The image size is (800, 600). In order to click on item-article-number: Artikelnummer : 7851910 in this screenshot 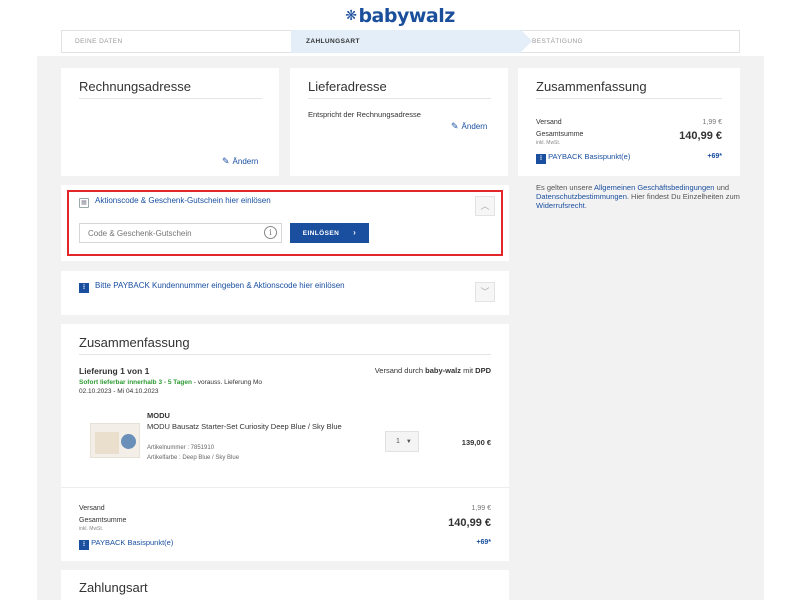, I will do `click(181, 448)`.